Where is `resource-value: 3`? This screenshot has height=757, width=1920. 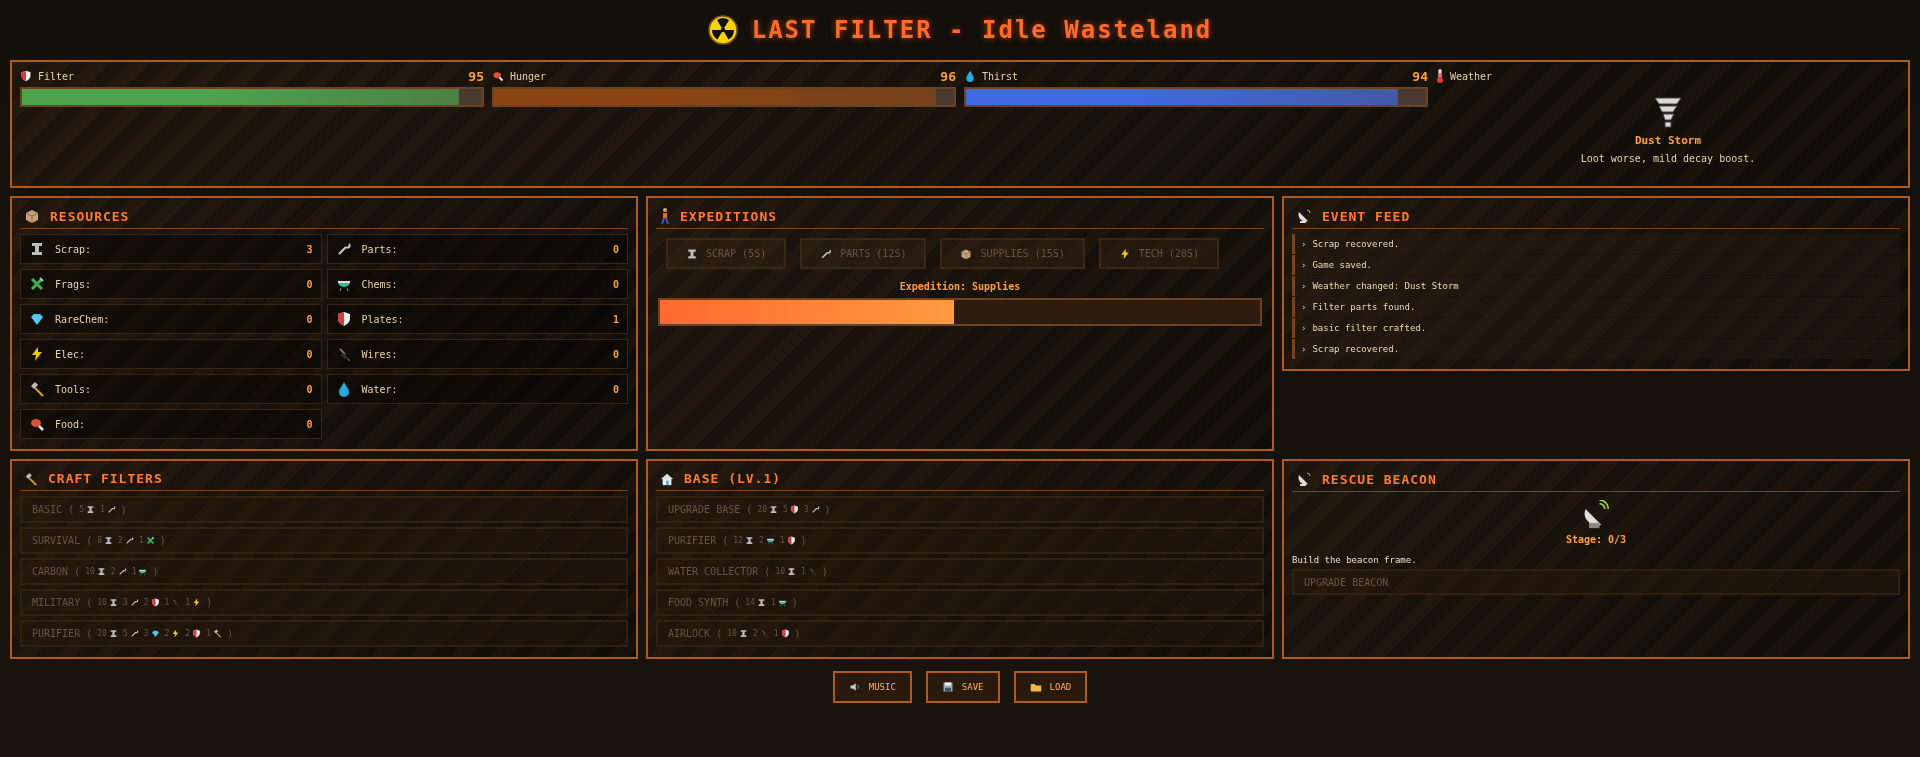 resource-value: 3 is located at coordinates (309, 249).